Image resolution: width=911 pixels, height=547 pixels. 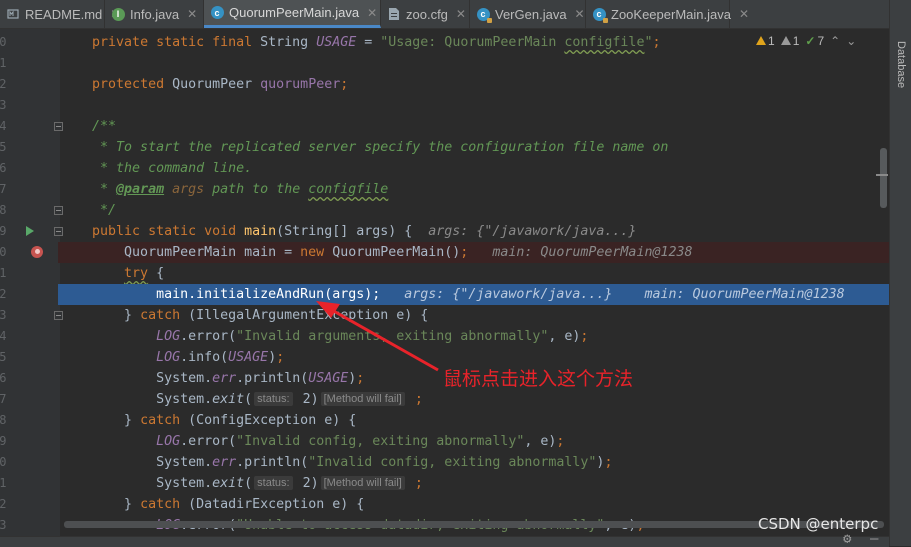 I want to click on weak-warnings-indicator: 1, so click(x=790, y=41).